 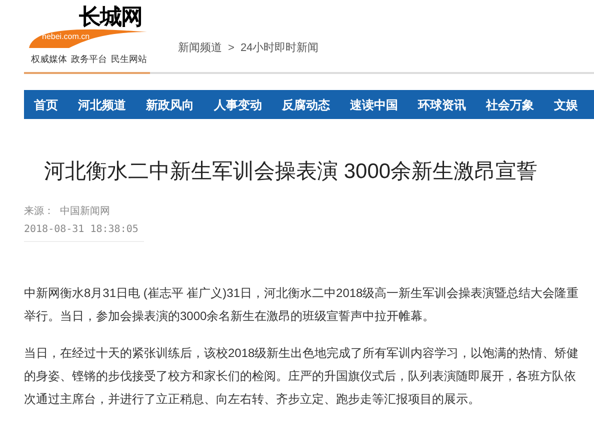 What do you see at coordinates (129, 59) in the screenshot?
I see `tagline: 民生网站` at bounding box center [129, 59].